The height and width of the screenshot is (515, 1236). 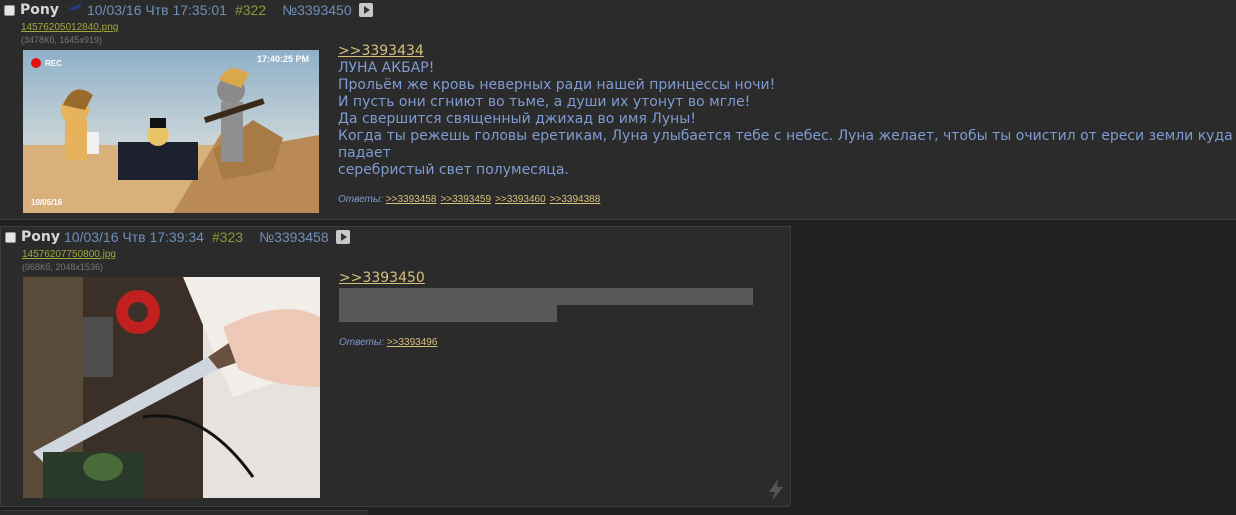 What do you see at coordinates (465, 199) in the screenshot?
I see `reply-link: >>3393459` at bounding box center [465, 199].